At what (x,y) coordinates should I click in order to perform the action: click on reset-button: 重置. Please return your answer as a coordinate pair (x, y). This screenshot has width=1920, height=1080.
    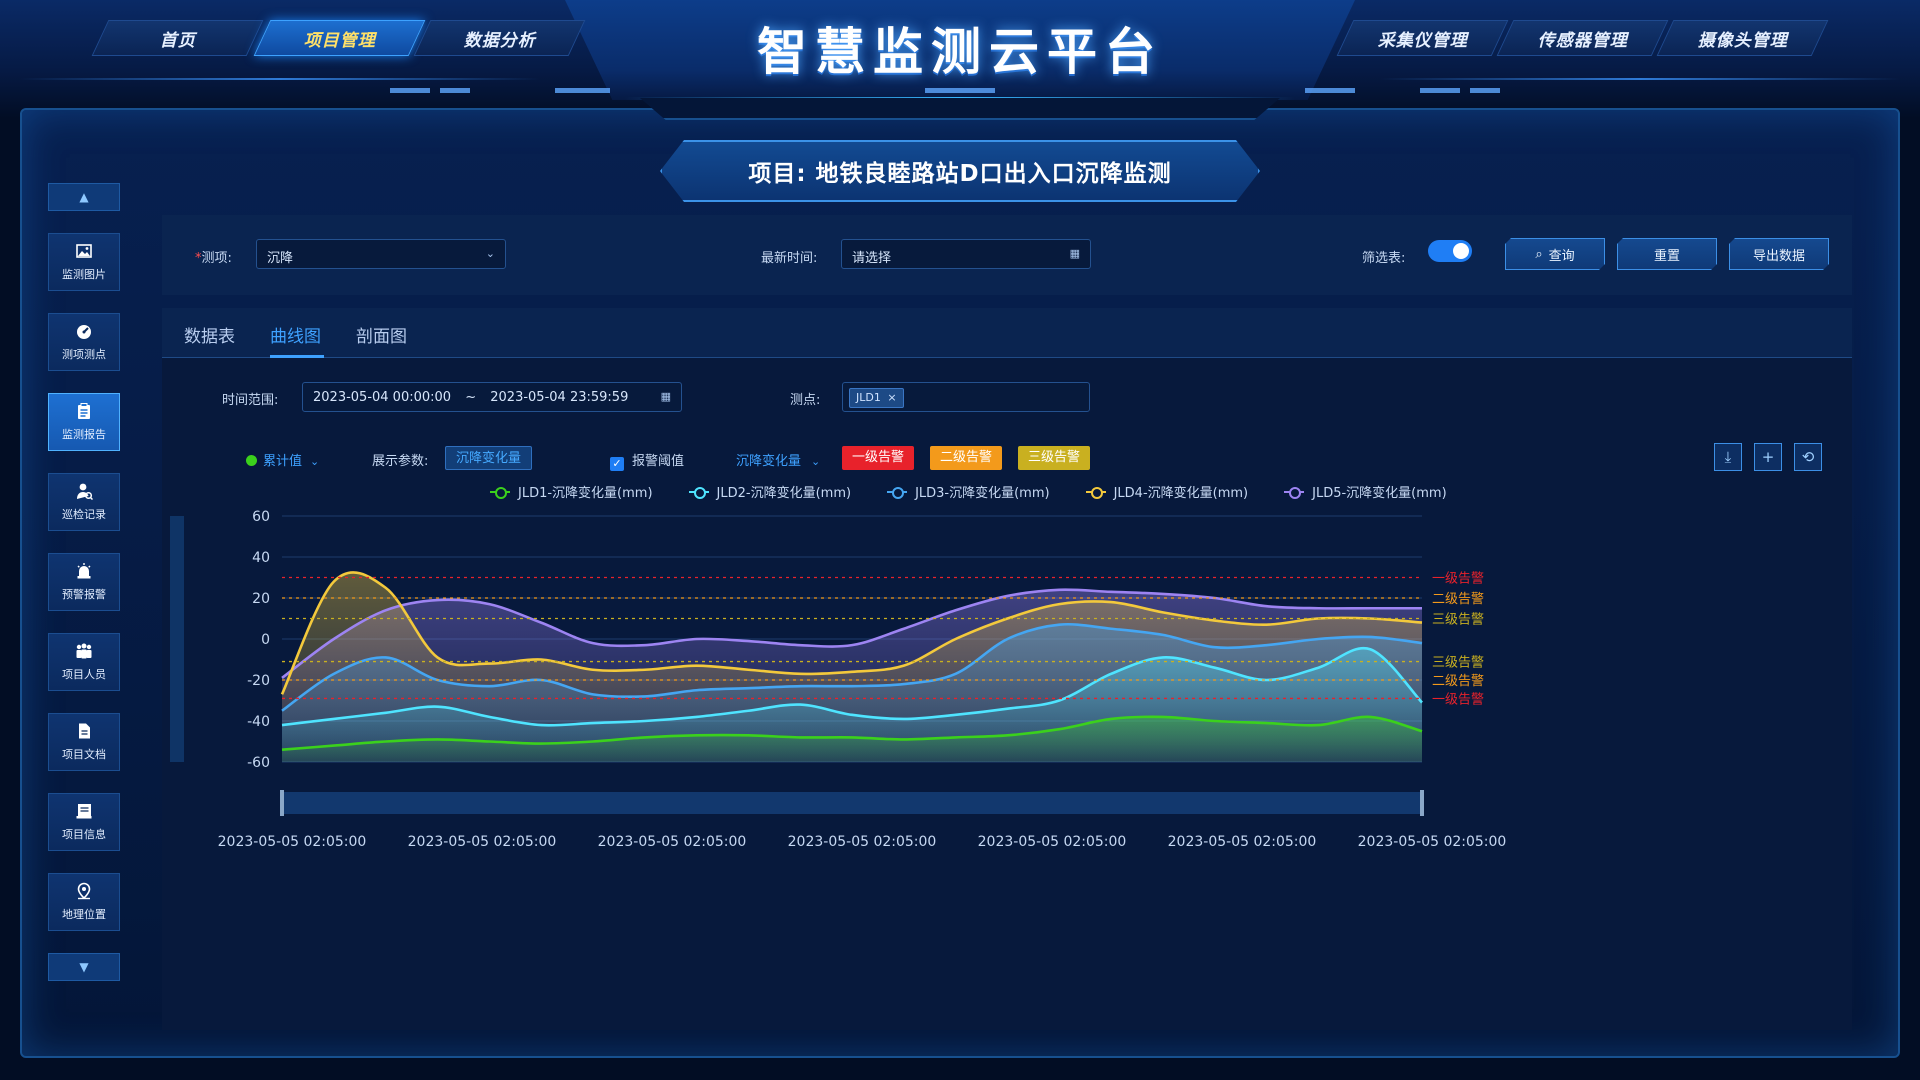
    Looking at the image, I should click on (1667, 254).